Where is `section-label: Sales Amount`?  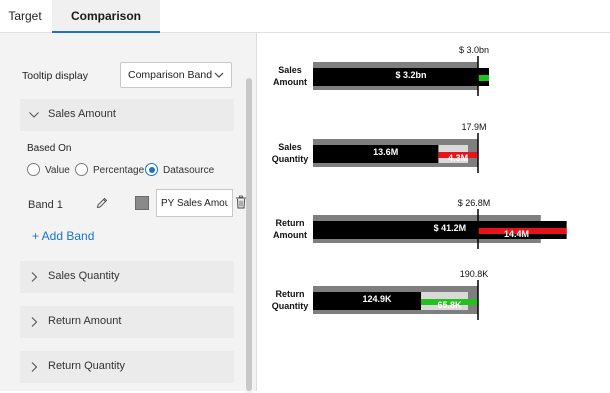 section-label: Sales Amount is located at coordinates (82, 114).